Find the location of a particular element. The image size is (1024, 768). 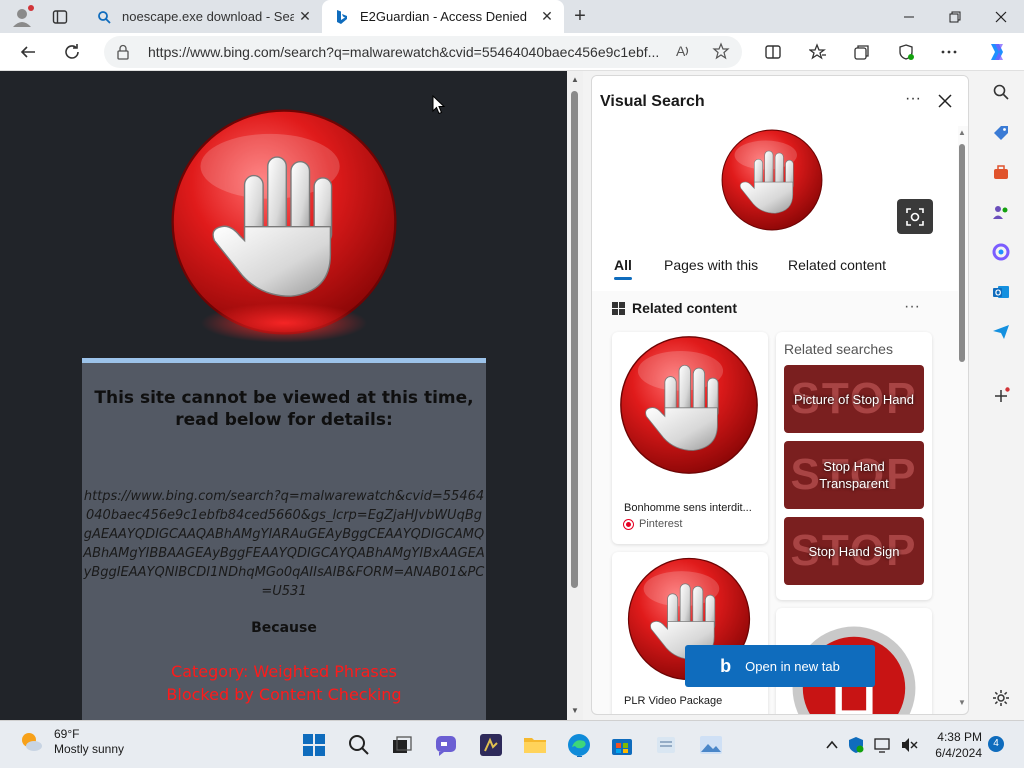

card-source-label: Pinterest is located at coordinates (661, 524).